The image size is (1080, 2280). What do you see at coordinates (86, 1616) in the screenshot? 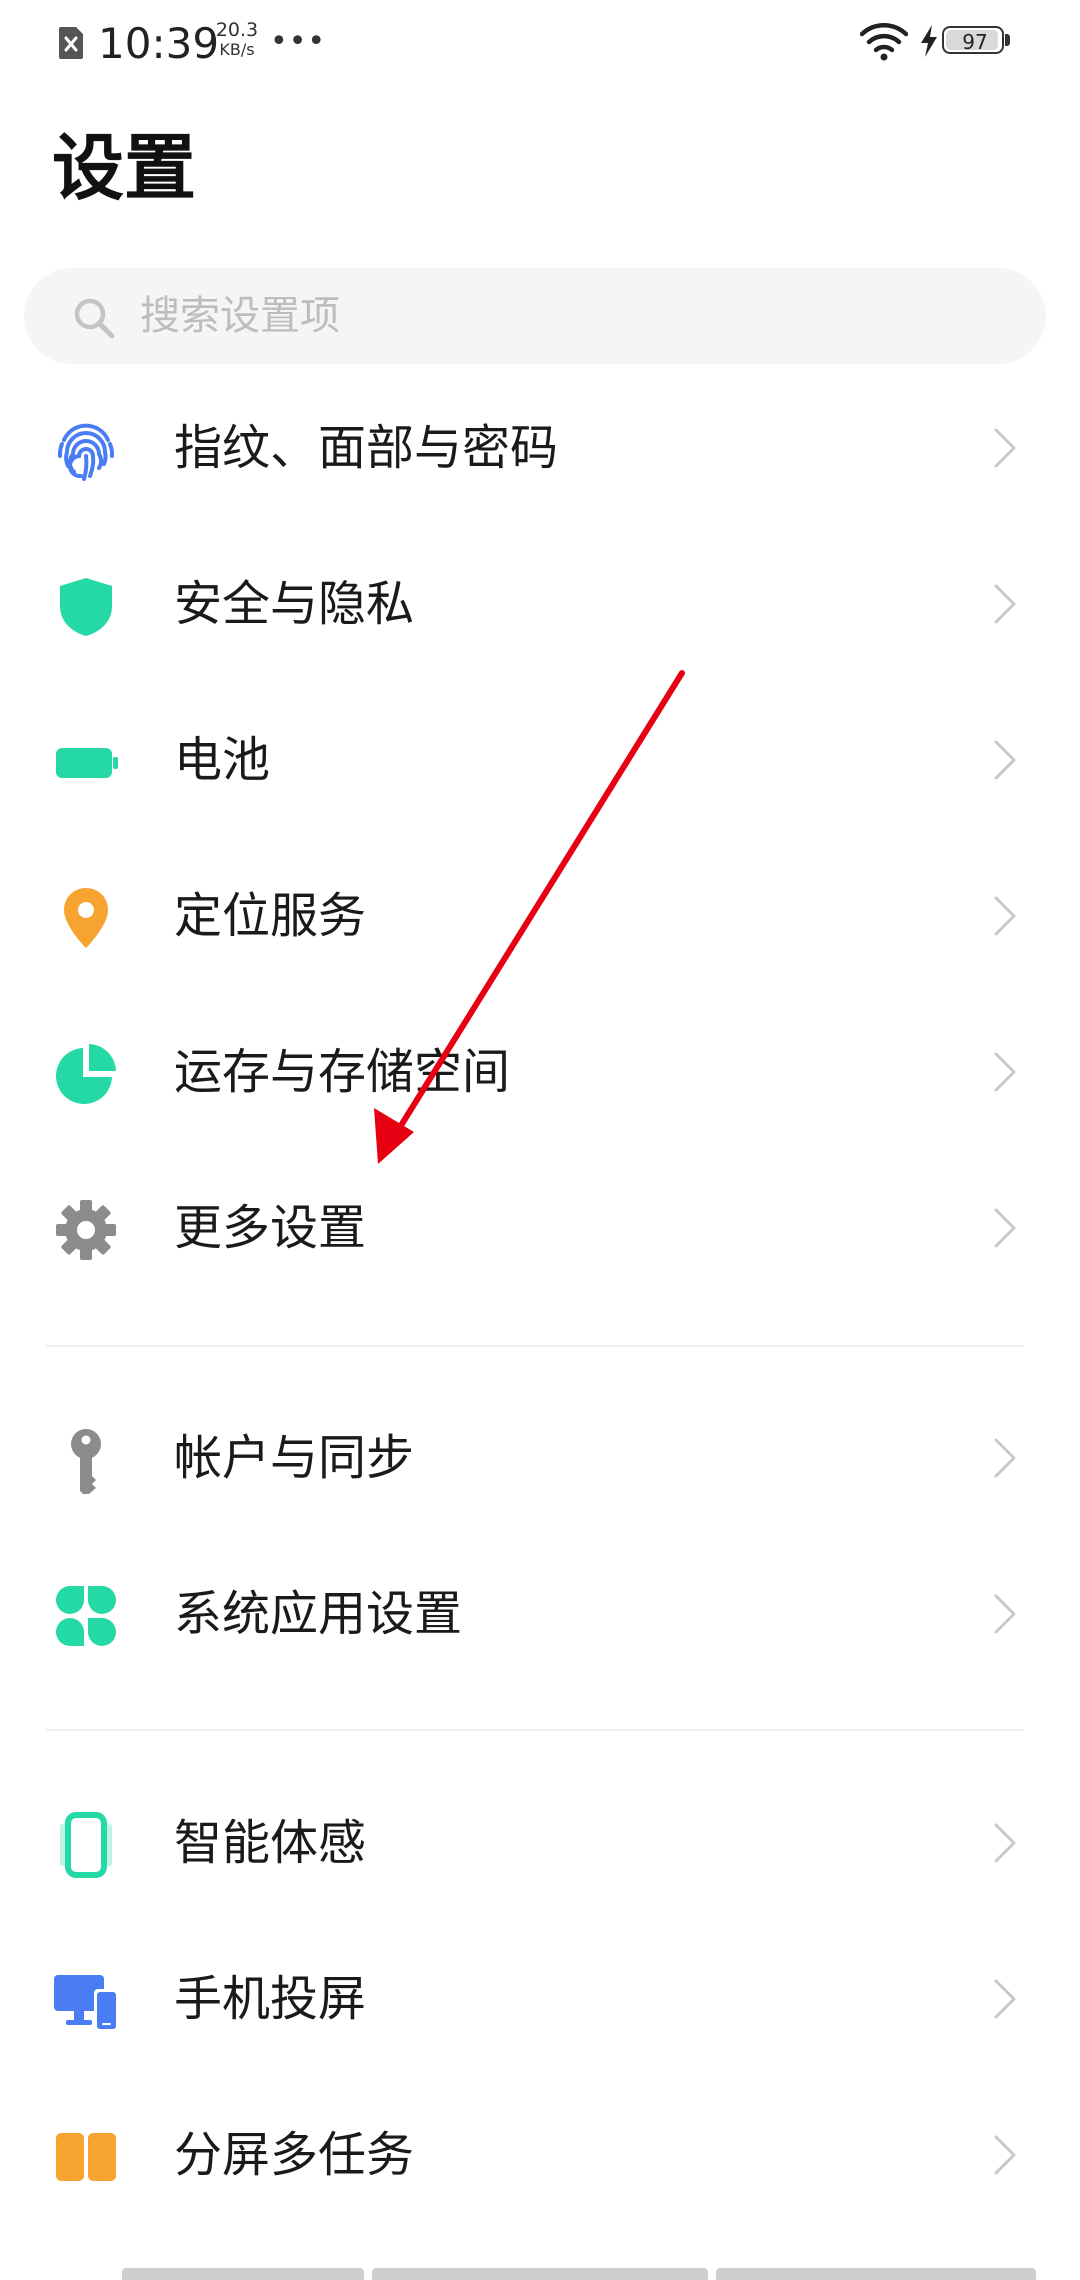
I see `apps-grid-icon` at bounding box center [86, 1616].